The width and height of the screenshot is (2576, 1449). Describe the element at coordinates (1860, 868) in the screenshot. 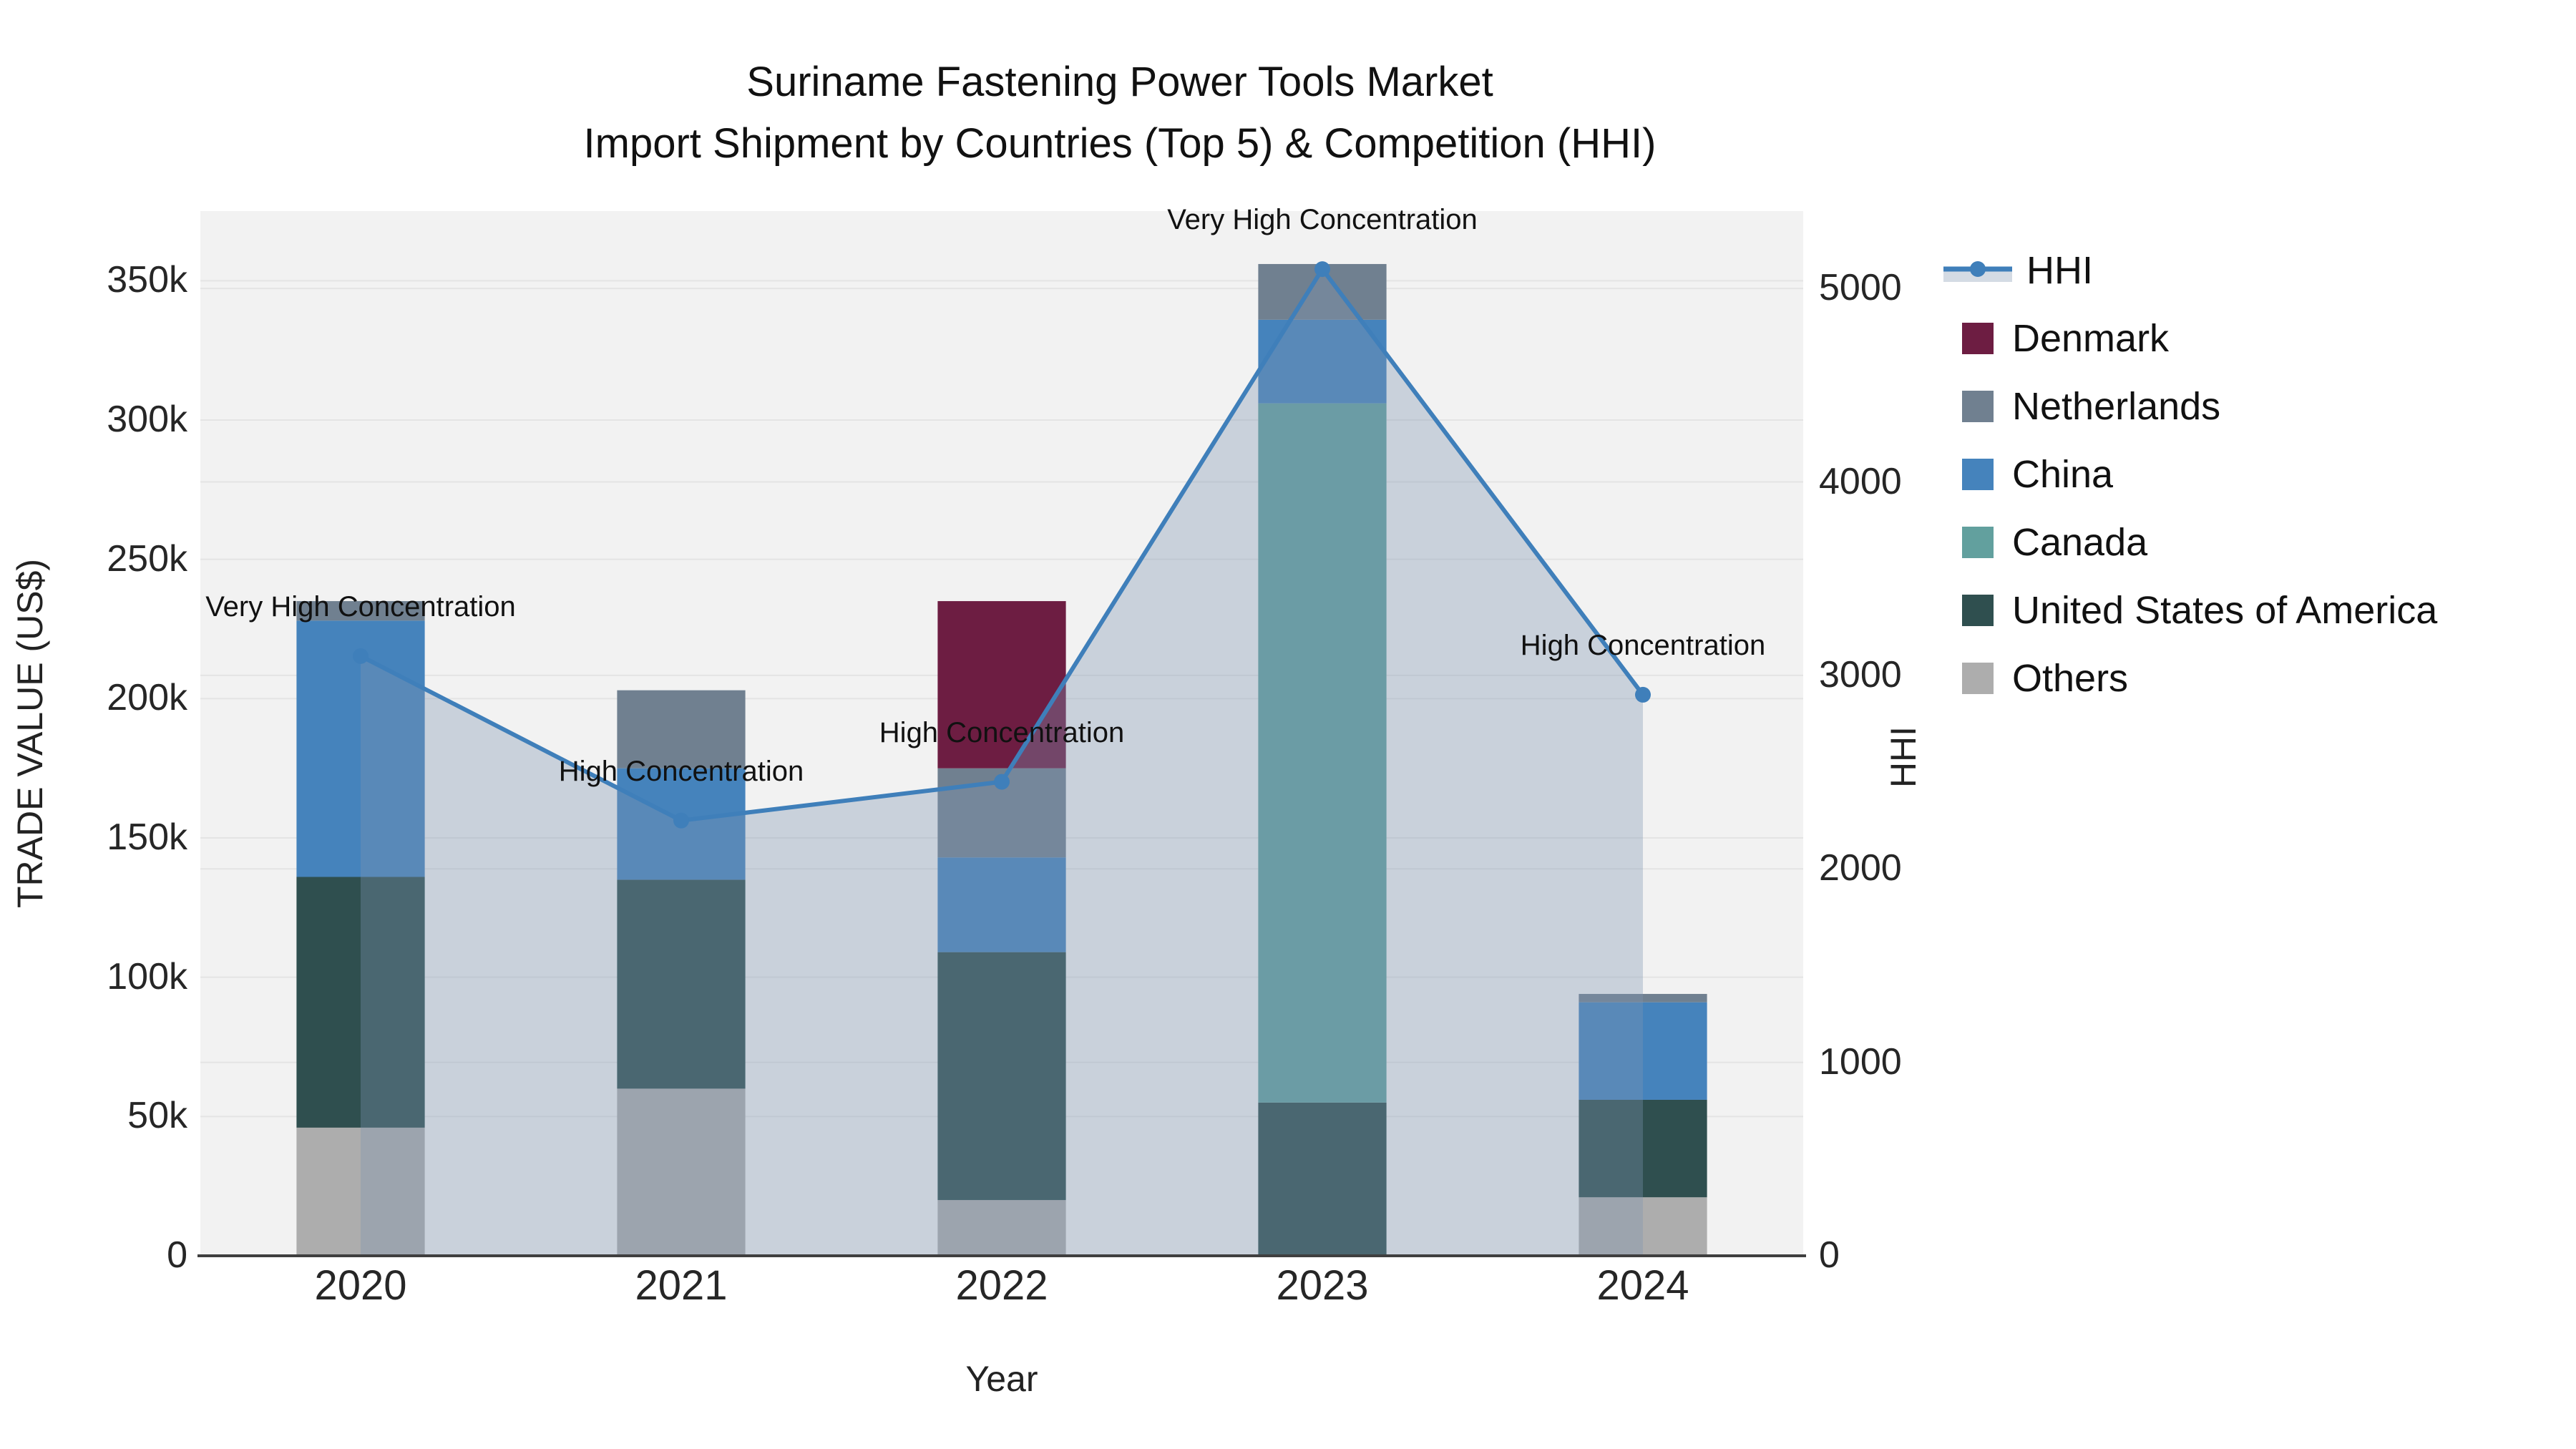

I see `y-right-tick-label: 2000` at that location.